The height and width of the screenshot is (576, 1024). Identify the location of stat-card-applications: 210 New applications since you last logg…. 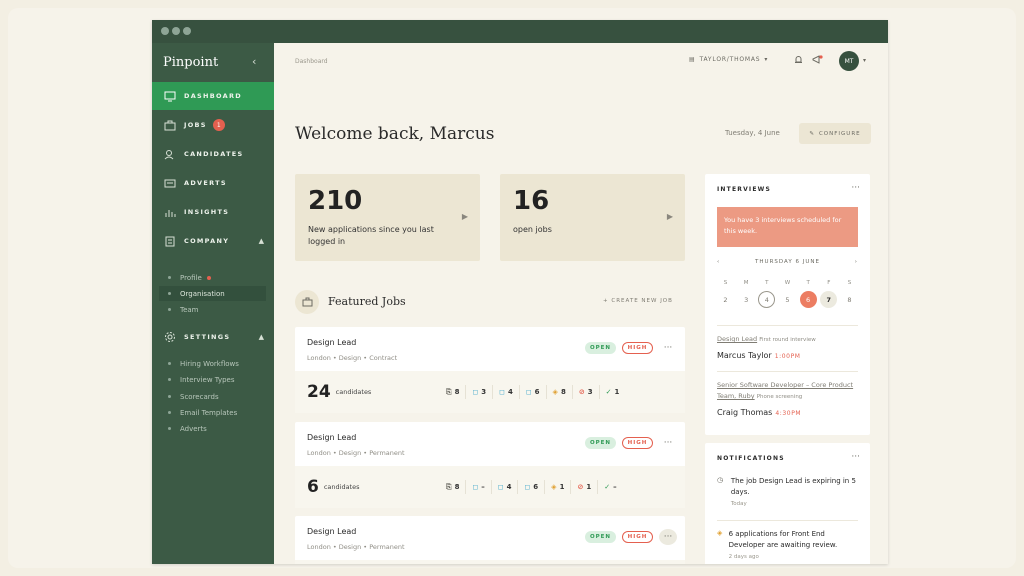
(387, 217).